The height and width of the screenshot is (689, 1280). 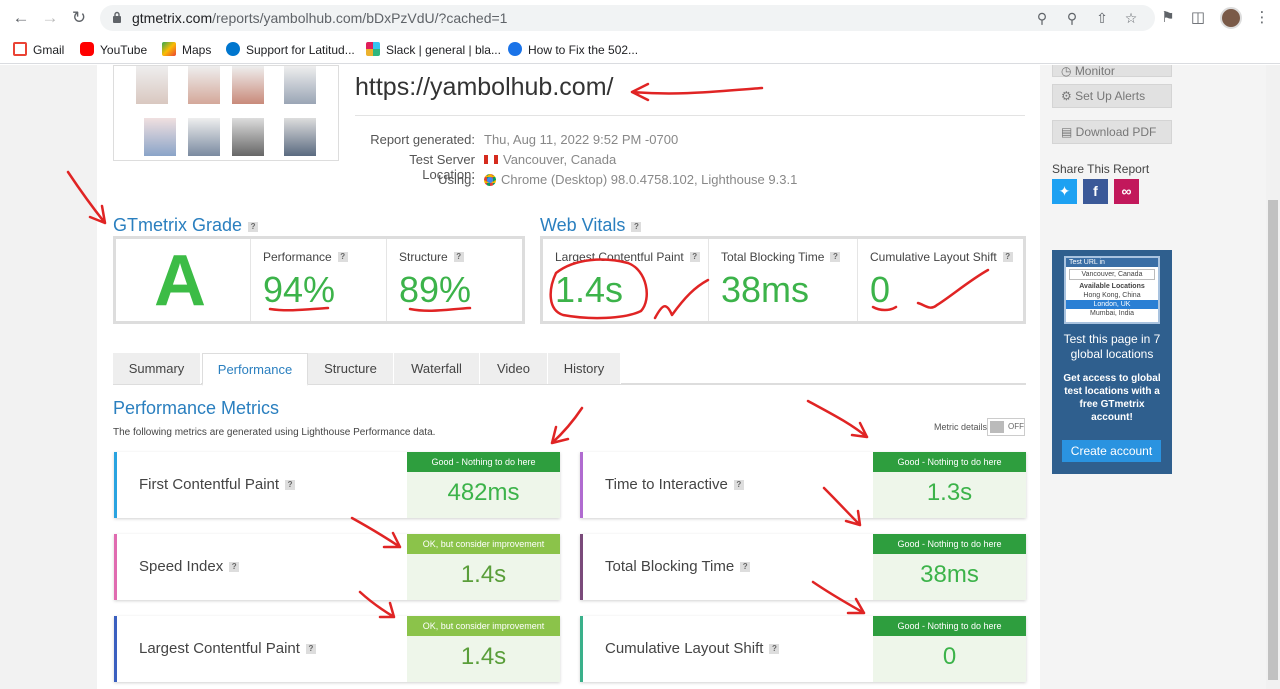 I want to click on link-icon: ∞, so click(x=1126, y=191).